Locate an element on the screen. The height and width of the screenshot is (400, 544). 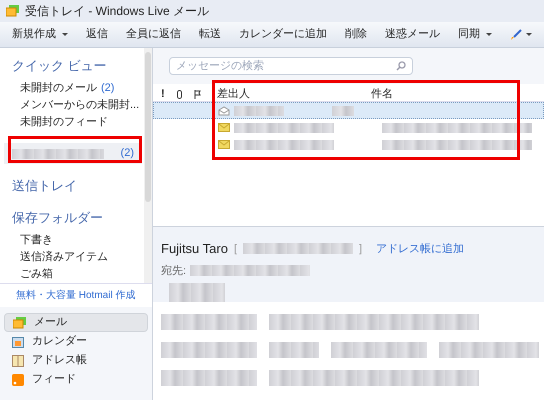
unread-count: (2) is located at coordinates (127, 154).